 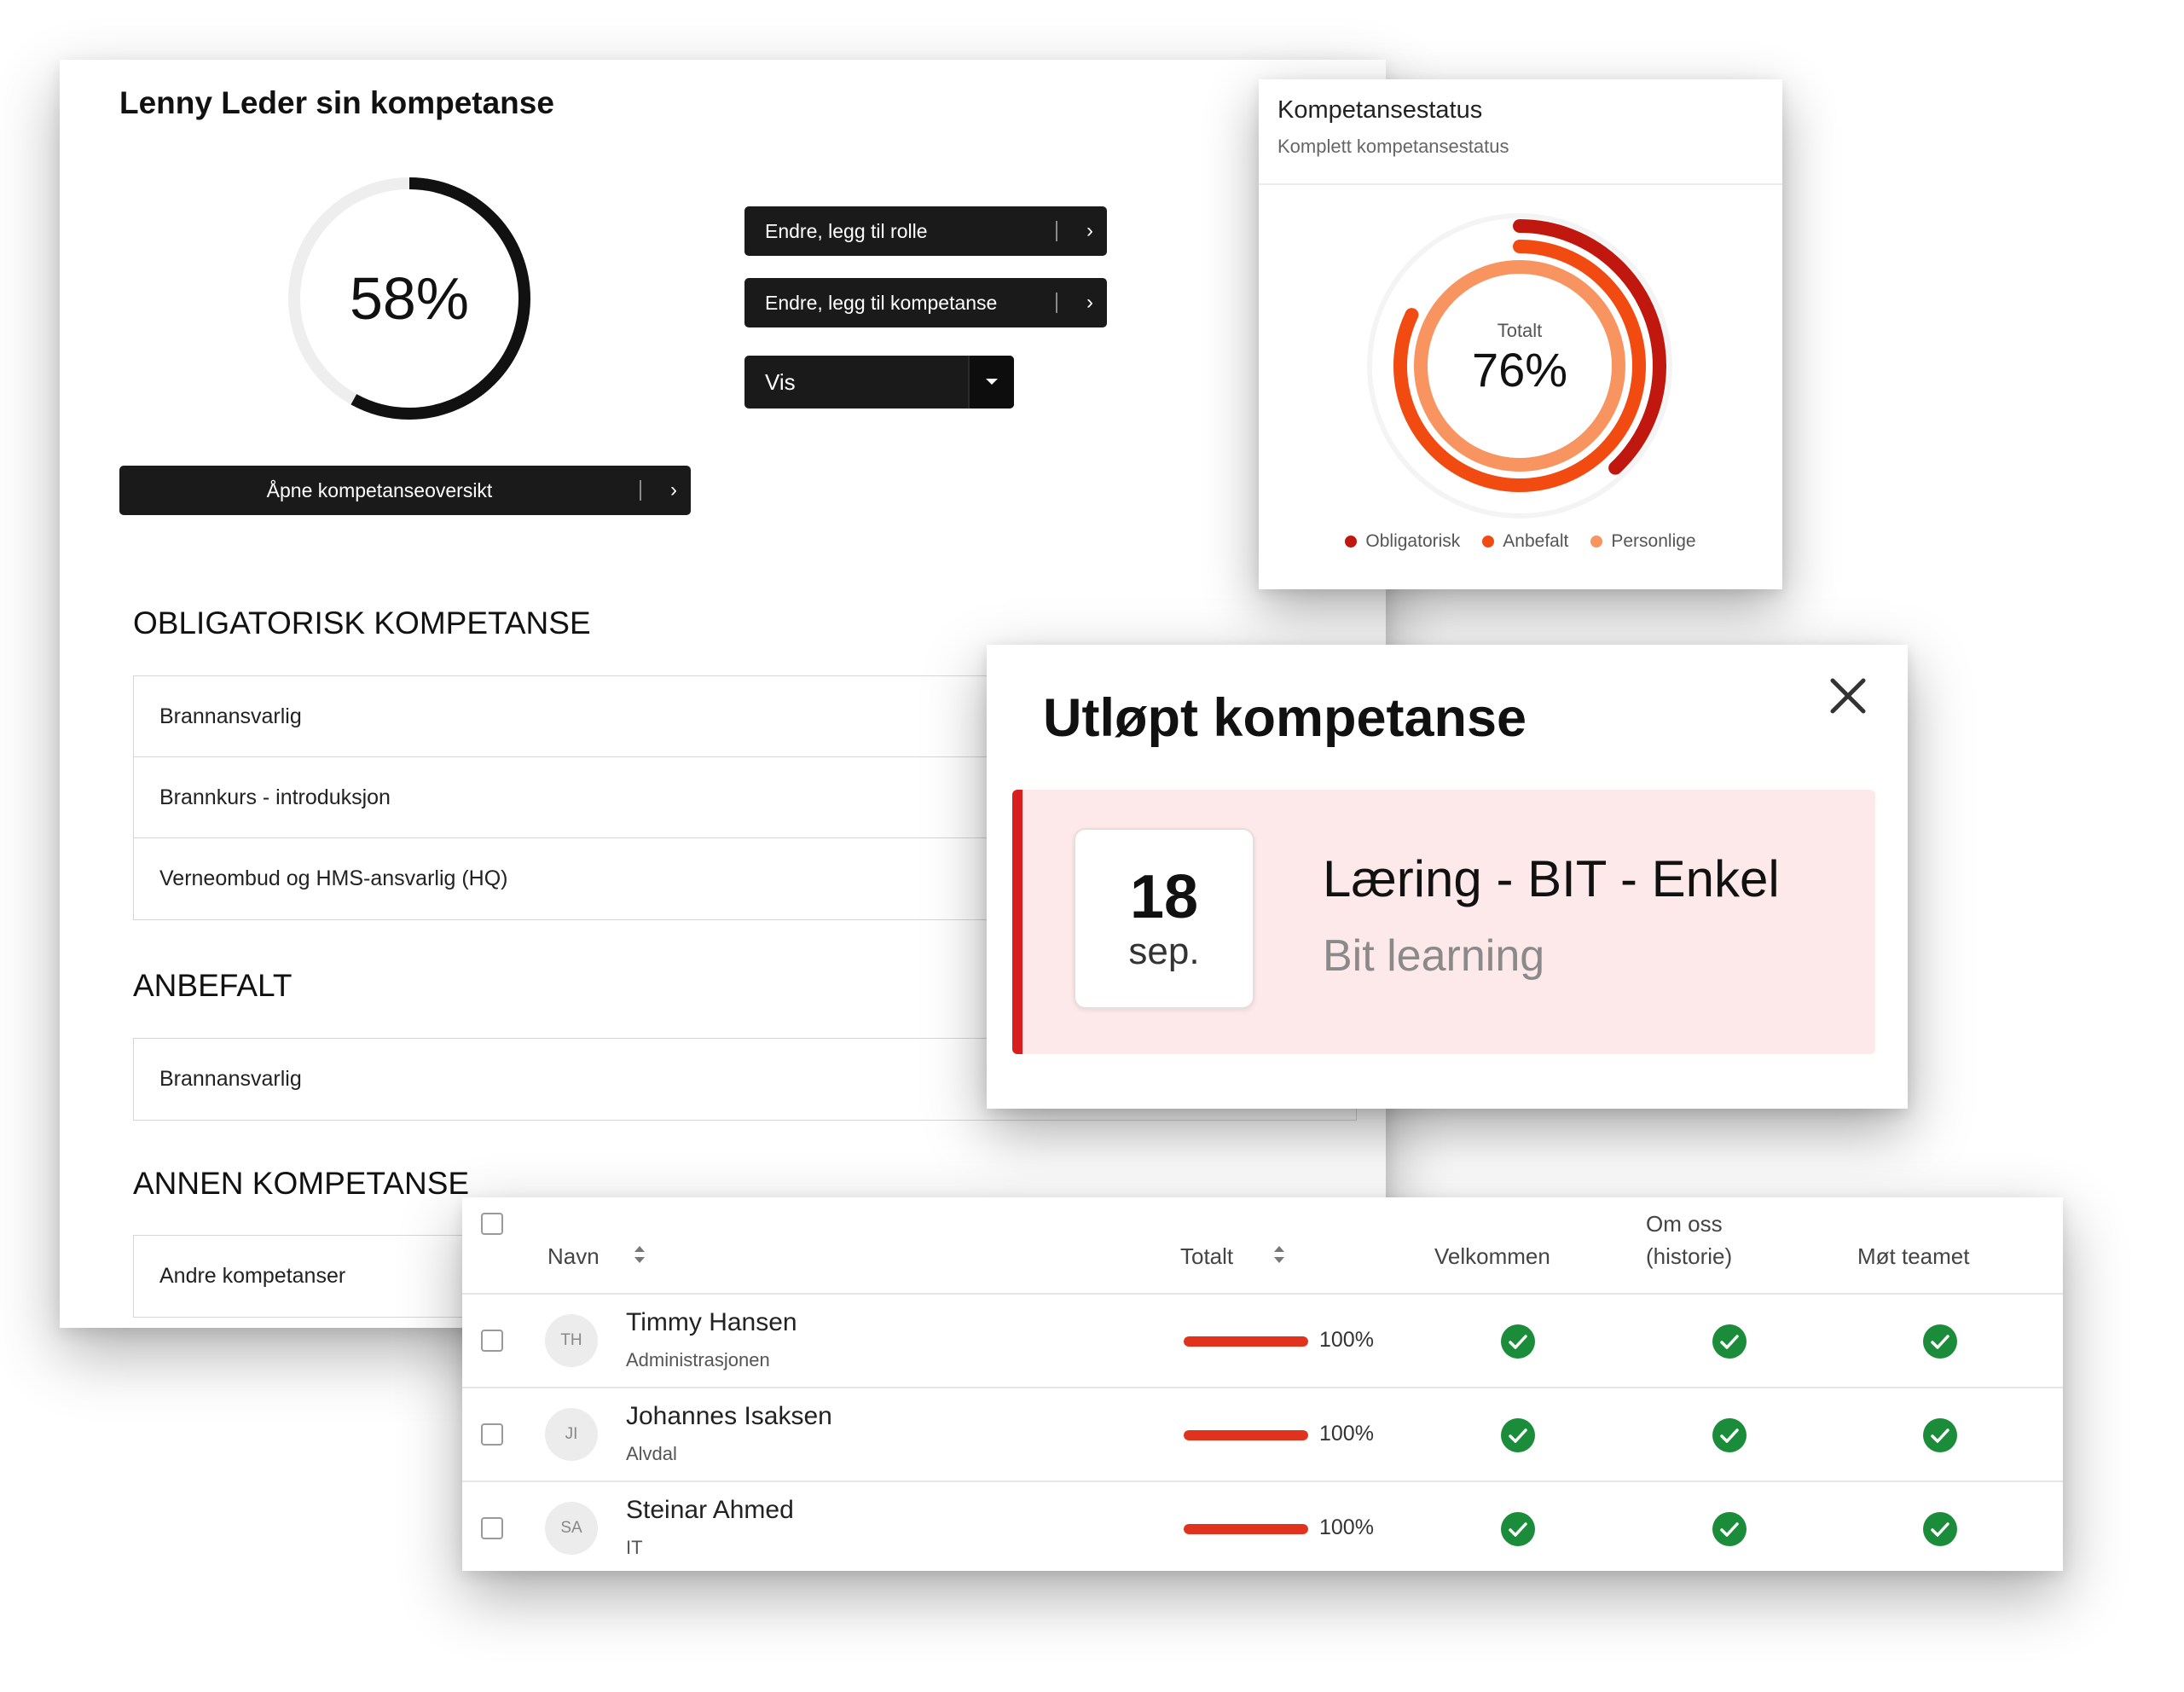 What do you see at coordinates (213, 985) in the screenshot?
I see `section-heading-anbefalt: ANBEFALT` at bounding box center [213, 985].